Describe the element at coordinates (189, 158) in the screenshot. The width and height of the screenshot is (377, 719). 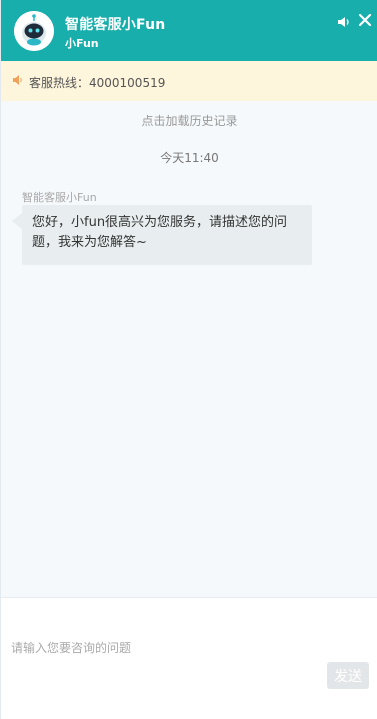
I see `timestamp: 今天11:40` at that location.